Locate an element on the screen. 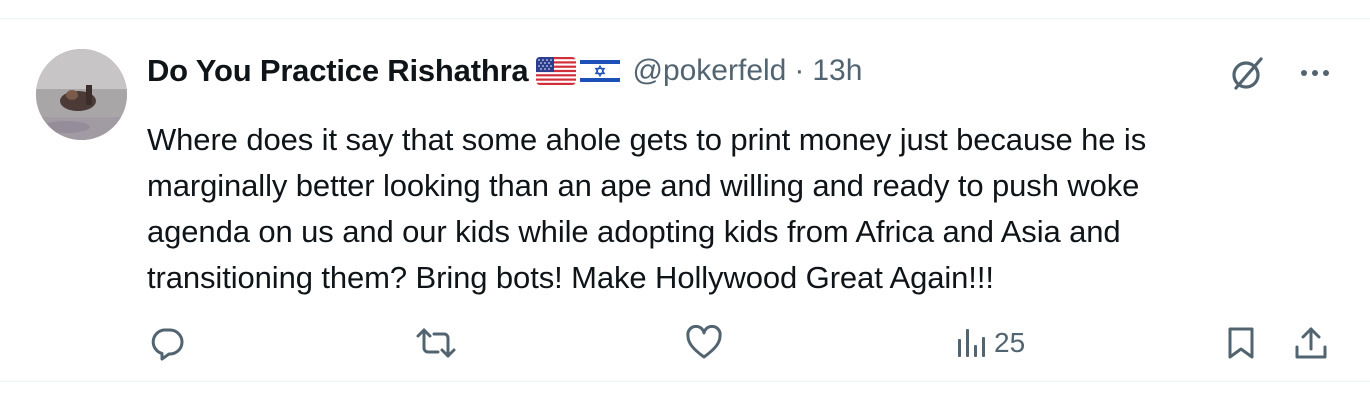 This screenshot has height=412, width=1370. tweet-time: 13h is located at coordinates (837, 71).